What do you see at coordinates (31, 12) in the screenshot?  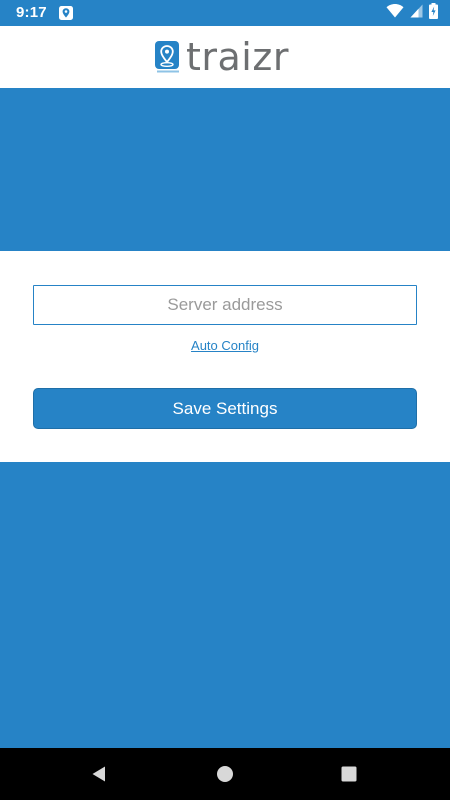 I see `status-time: 9:17` at bounding box center [31, 12].